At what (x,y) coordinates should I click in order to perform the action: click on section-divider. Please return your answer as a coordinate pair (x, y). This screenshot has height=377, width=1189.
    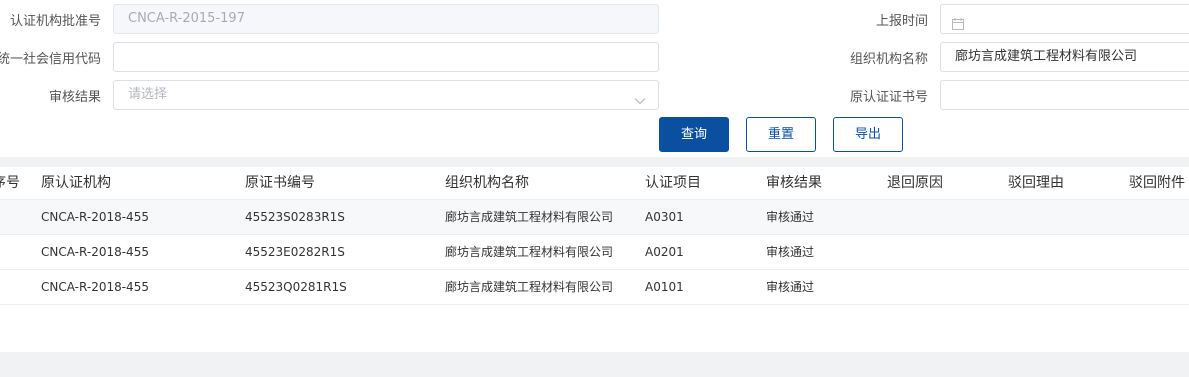
    Looking at the image, I should click on (594, 162).